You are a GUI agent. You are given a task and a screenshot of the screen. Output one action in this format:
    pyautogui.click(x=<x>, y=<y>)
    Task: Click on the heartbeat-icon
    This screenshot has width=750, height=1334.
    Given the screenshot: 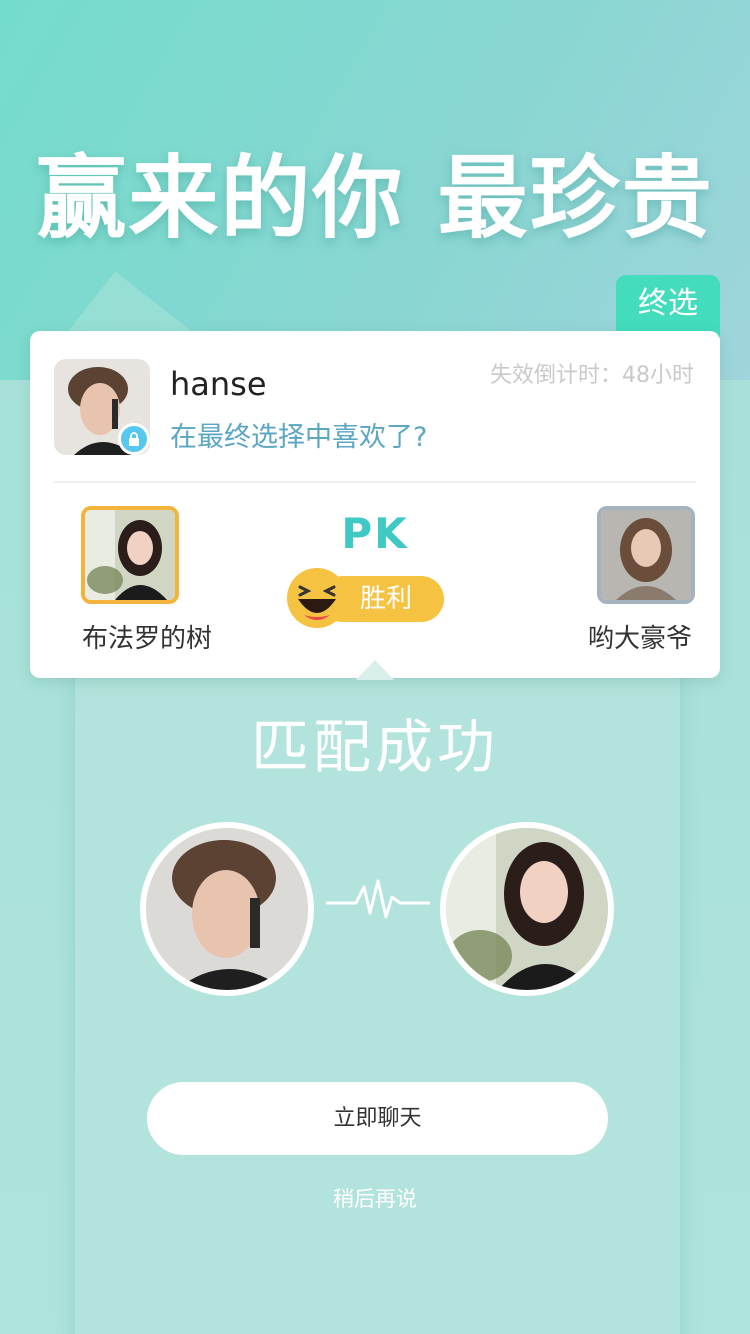 What is the action you would take?
    pyautogui.click(x=378, y=899)
    